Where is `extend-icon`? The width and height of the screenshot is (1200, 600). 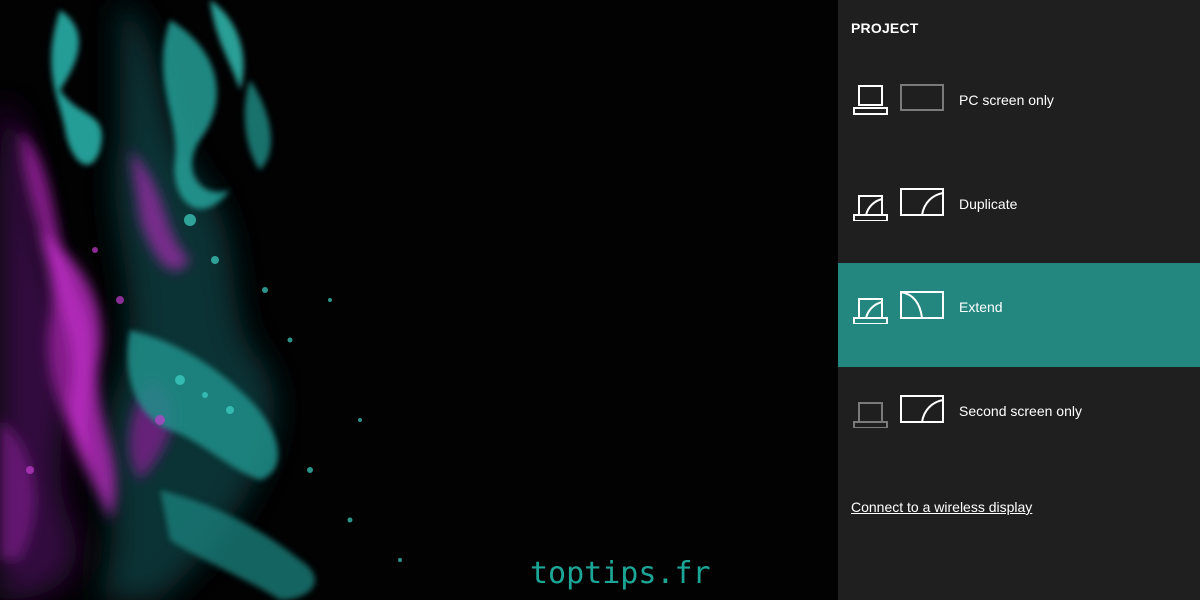
extend-icon is located at coordinates (898, 307).